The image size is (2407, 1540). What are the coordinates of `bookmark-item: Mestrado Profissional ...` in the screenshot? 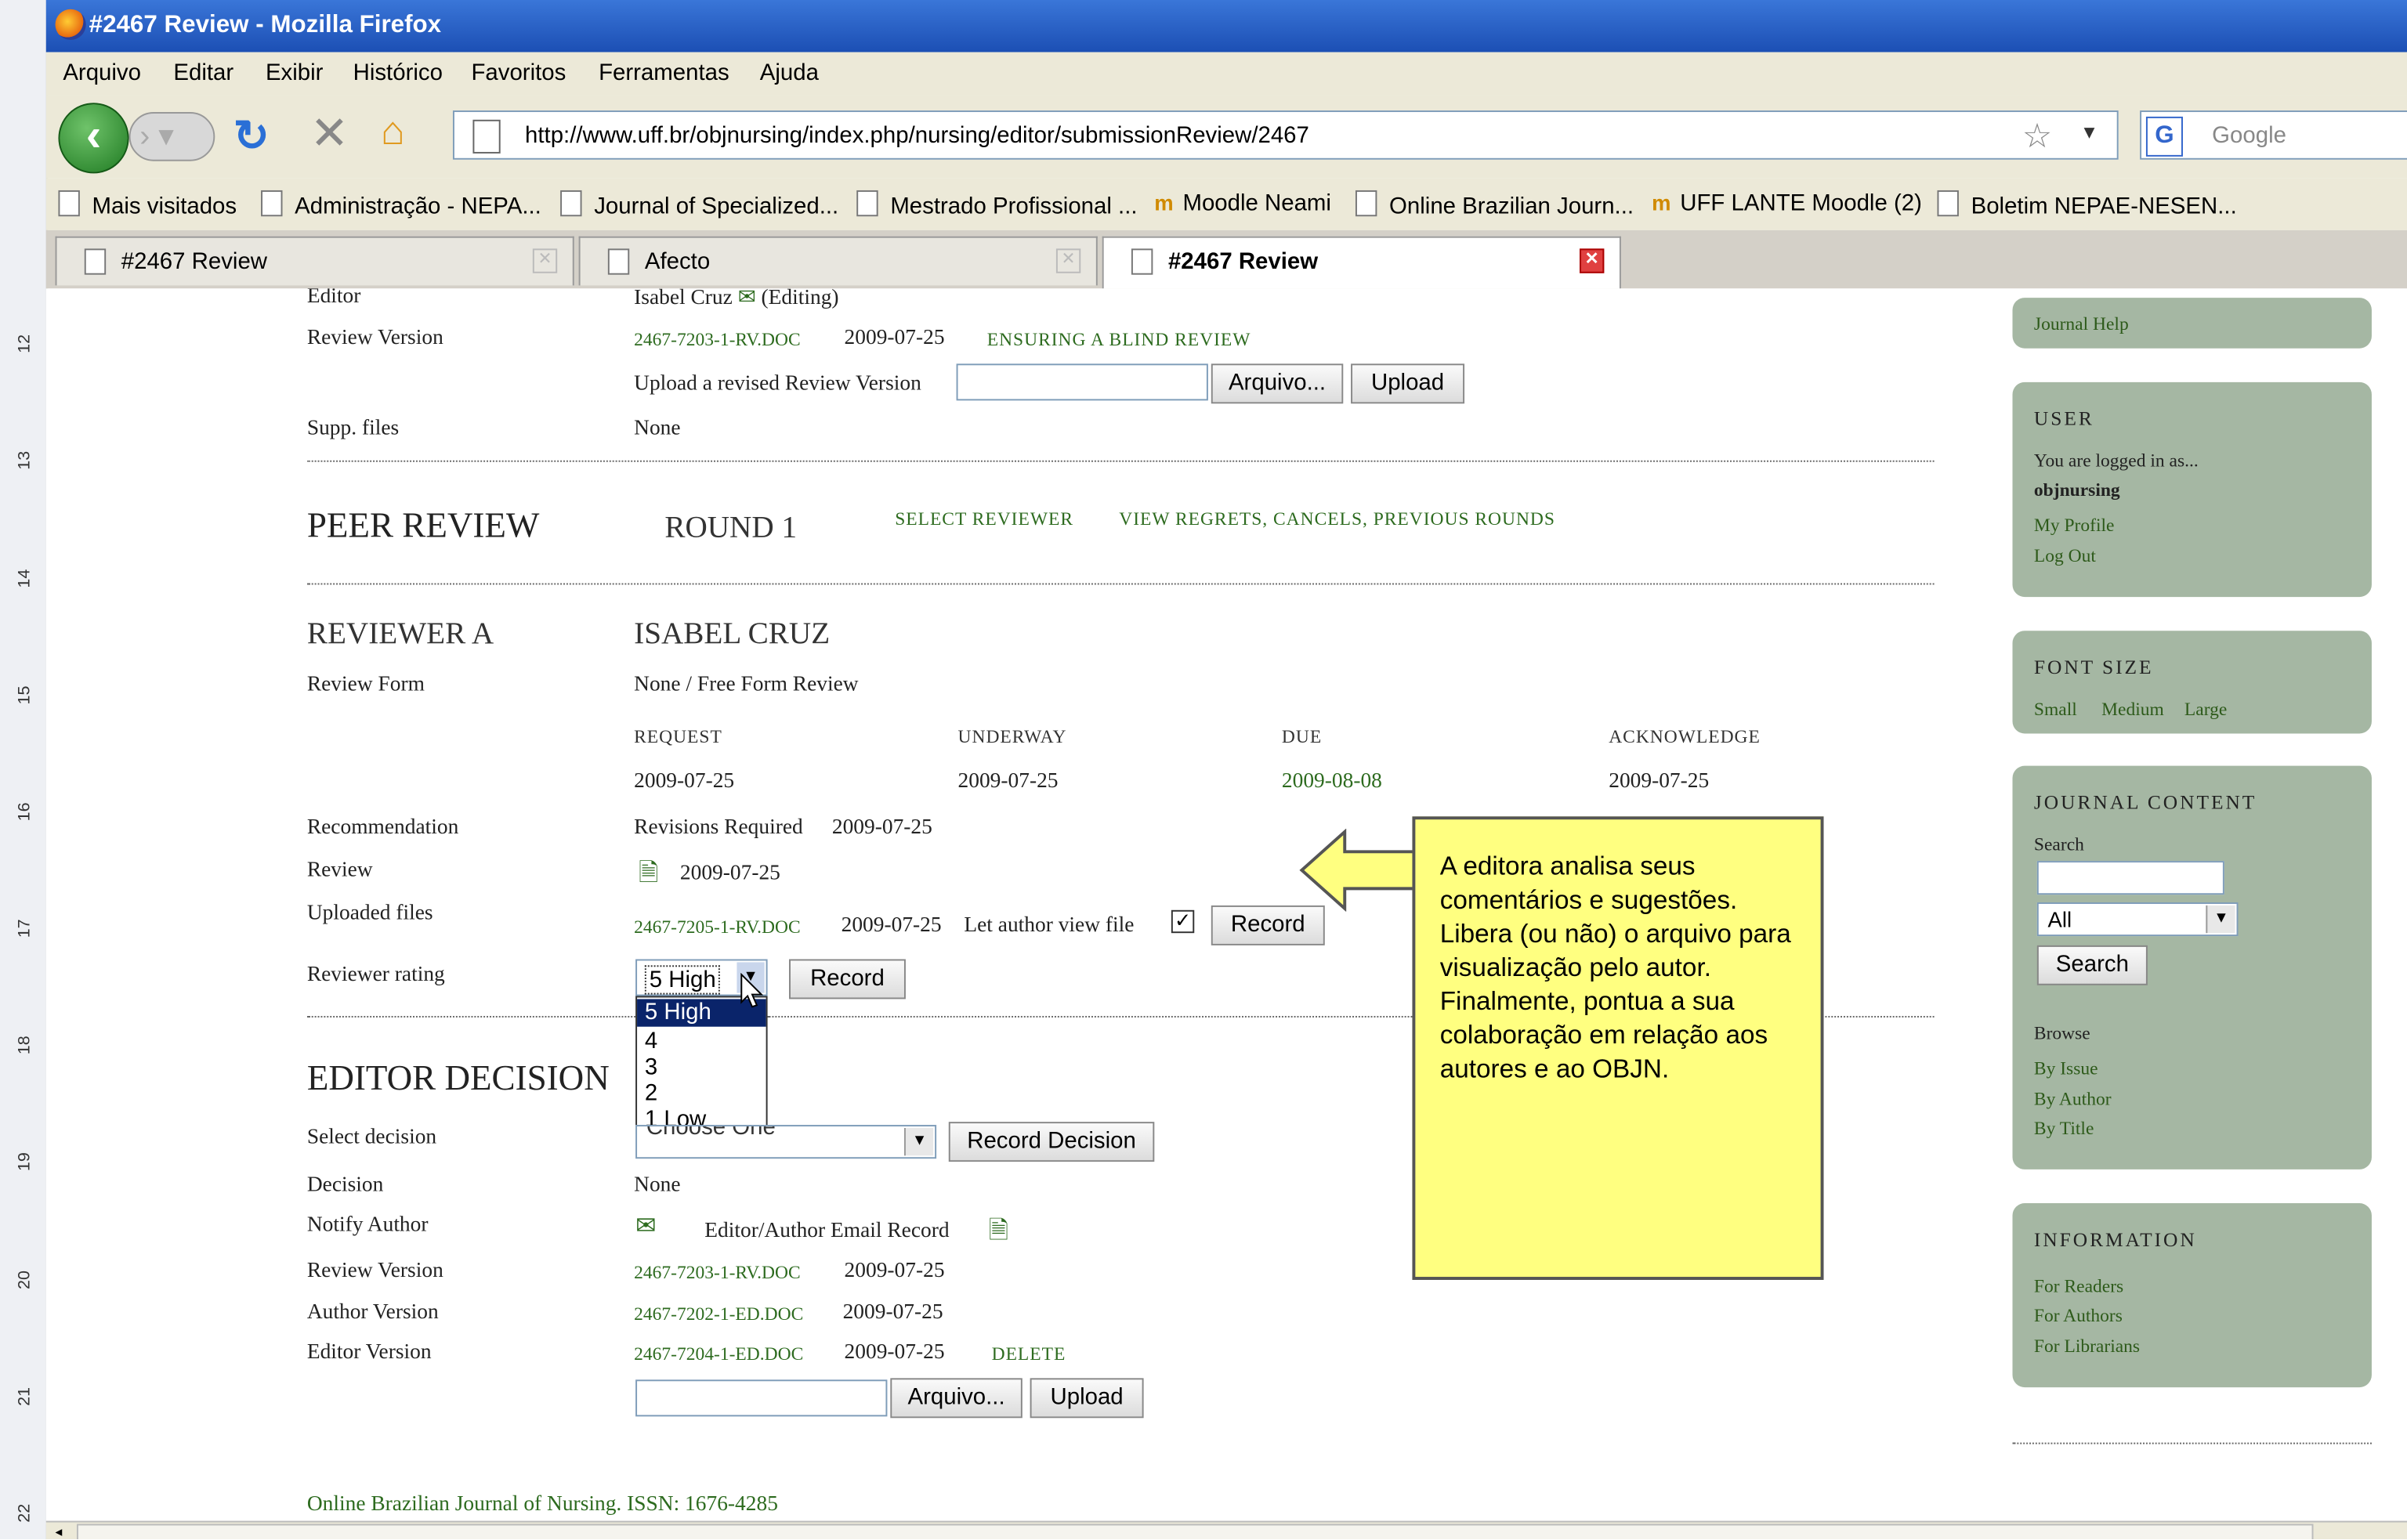 It's located at (997, 204).